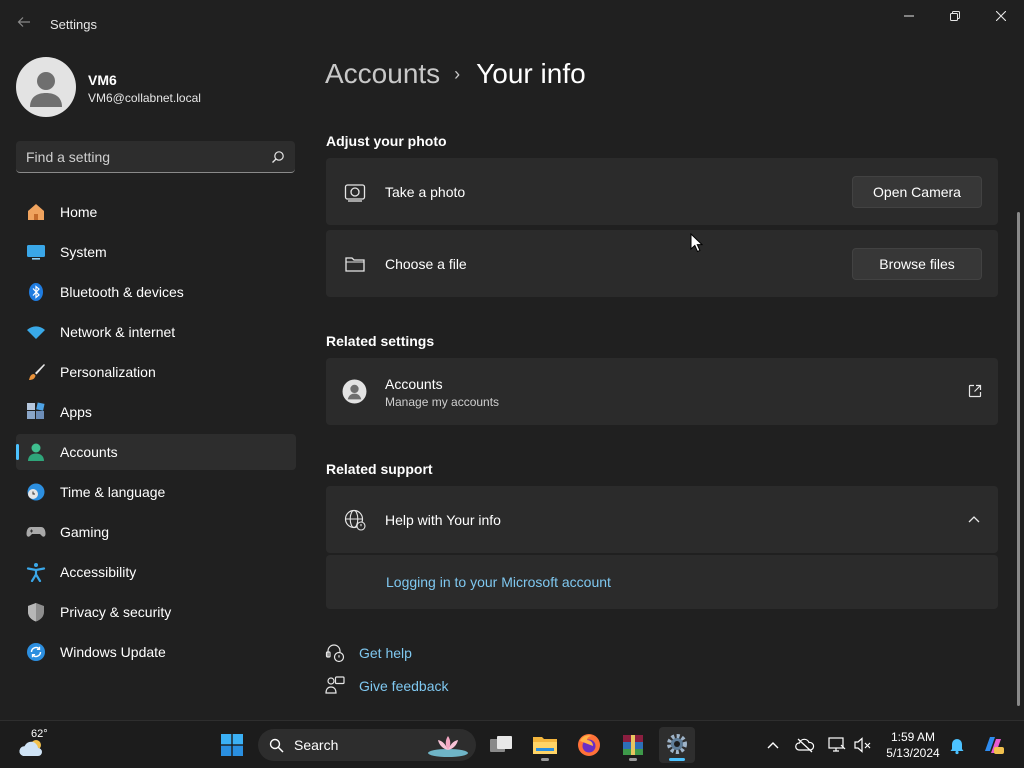 This screenshot has width=1024, height=768. Describe the element at coordinates (36, 410) in the screenshot. I see `apps-icon` at that location.